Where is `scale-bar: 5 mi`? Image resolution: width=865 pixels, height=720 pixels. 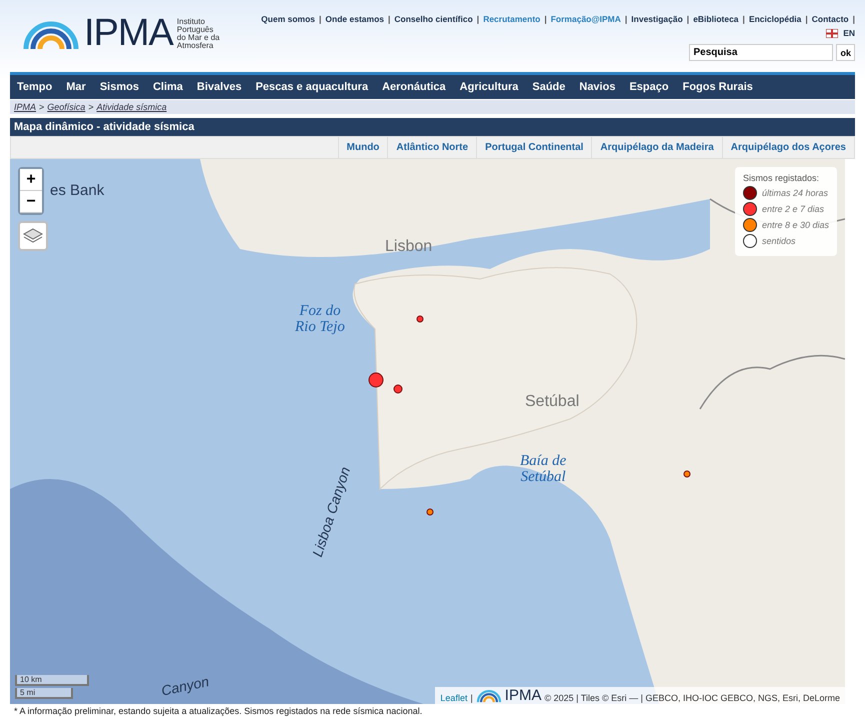 scale-bar: 5 mi is located at coordinates (44, 693).